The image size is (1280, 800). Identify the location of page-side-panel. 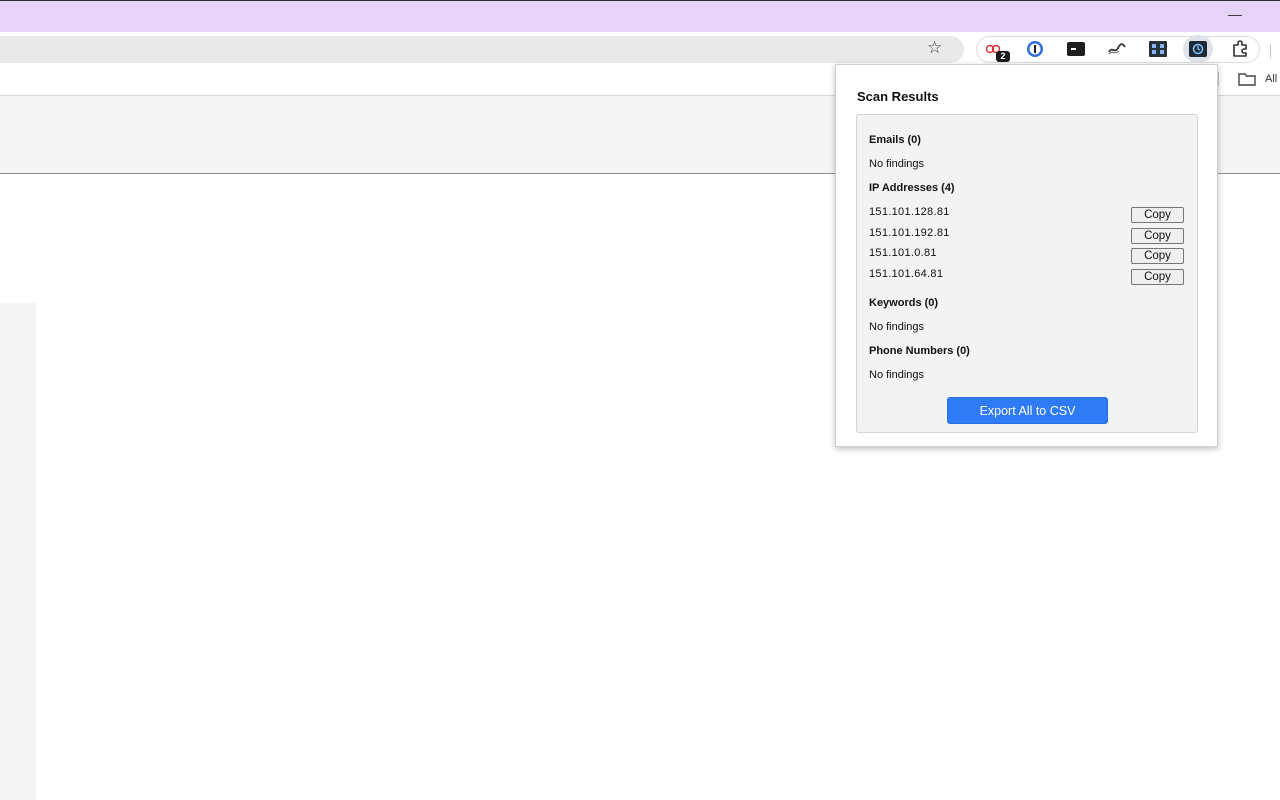
(18, 551).